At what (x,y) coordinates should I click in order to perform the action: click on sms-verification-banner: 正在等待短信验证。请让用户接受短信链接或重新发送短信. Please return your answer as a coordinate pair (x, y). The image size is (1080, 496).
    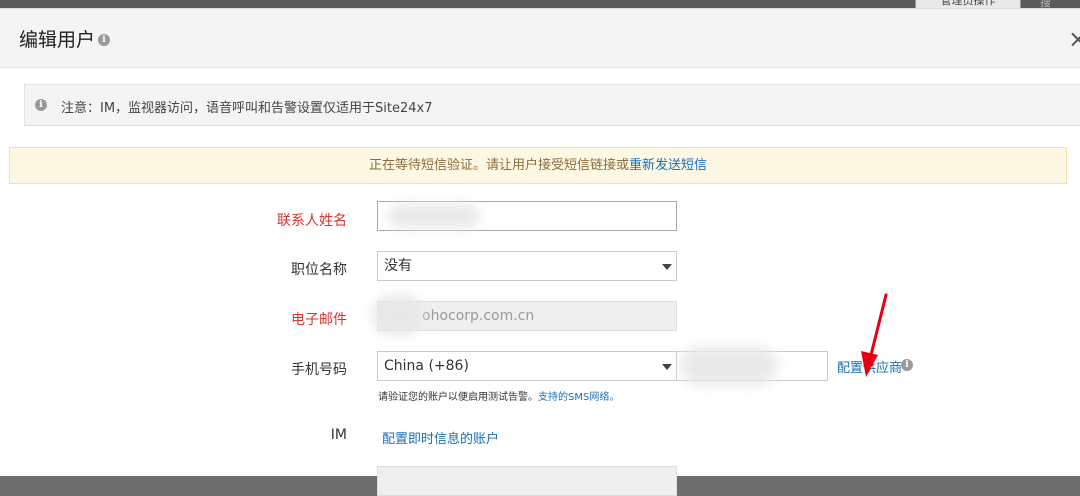
    Looking at the image, I should click on (538, 165).